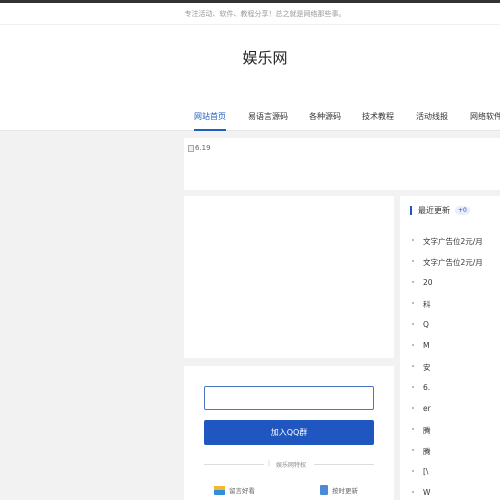 Image resolution: width=500 pixels, height=500 pixels. I want to click on list-item: 科, so click(455, 304).